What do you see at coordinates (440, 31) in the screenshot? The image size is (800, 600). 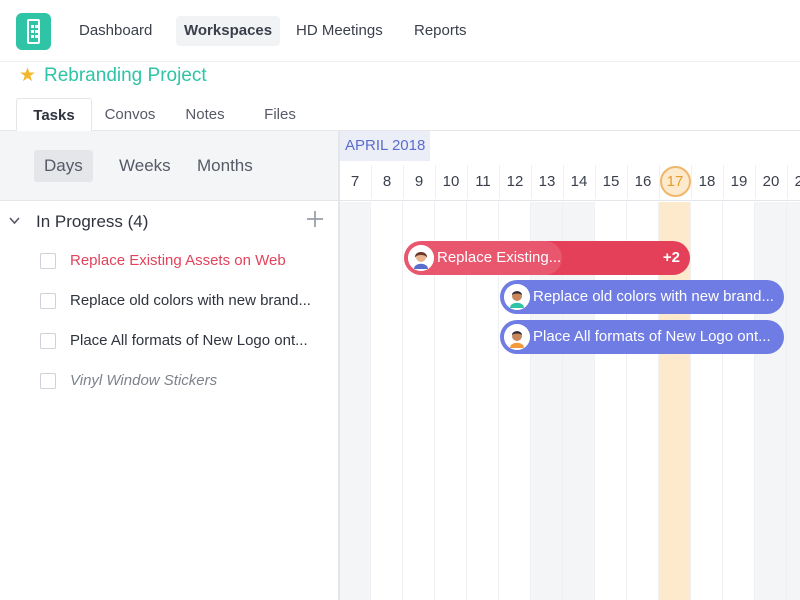 I see `nav-item-reports: Reports` at bounding box center [440, 31].